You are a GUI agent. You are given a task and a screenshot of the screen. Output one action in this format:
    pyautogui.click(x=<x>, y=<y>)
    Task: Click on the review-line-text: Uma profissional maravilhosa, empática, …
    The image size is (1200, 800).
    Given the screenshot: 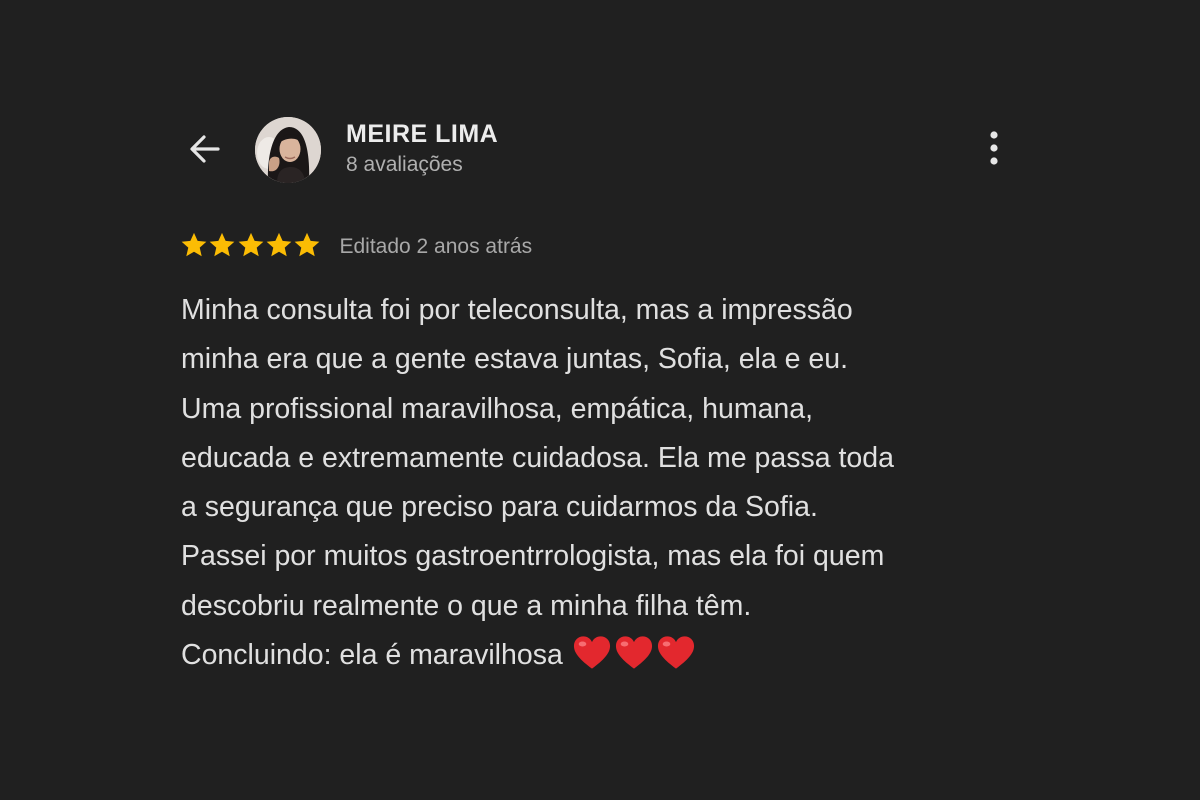 What is the action you would take?
    pyautogui.click(x=497, y=408)
    